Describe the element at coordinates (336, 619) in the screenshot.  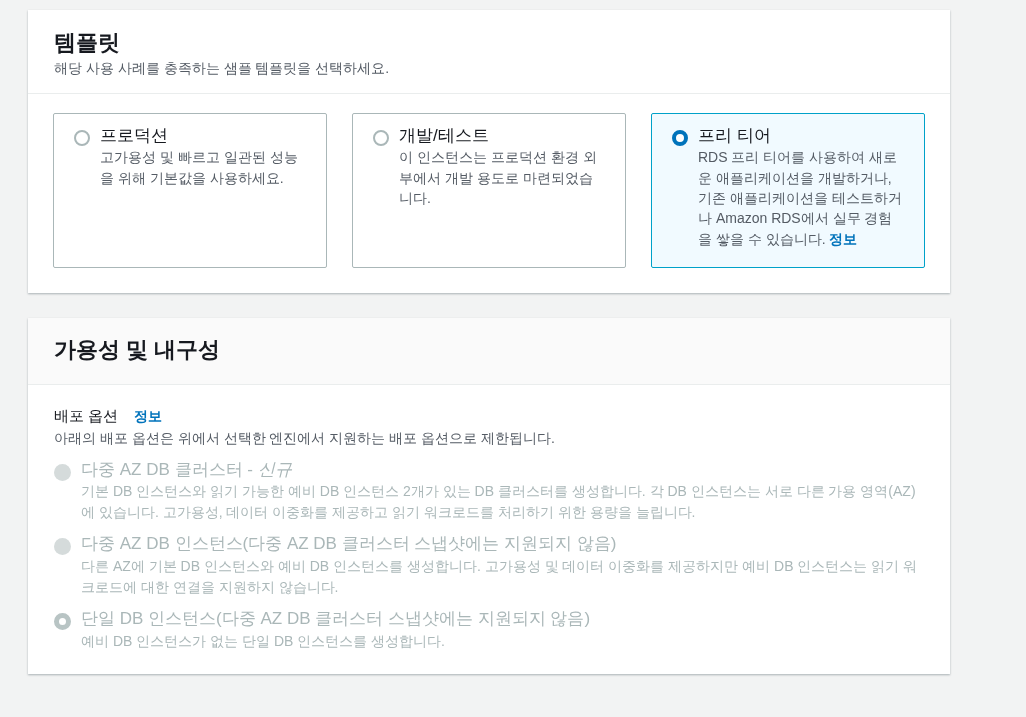
I see `option-label: 단일 DB 인스턴스(다중 AZ DB 클러스터 스냅샷에는 지원되지 않음)` at that location.